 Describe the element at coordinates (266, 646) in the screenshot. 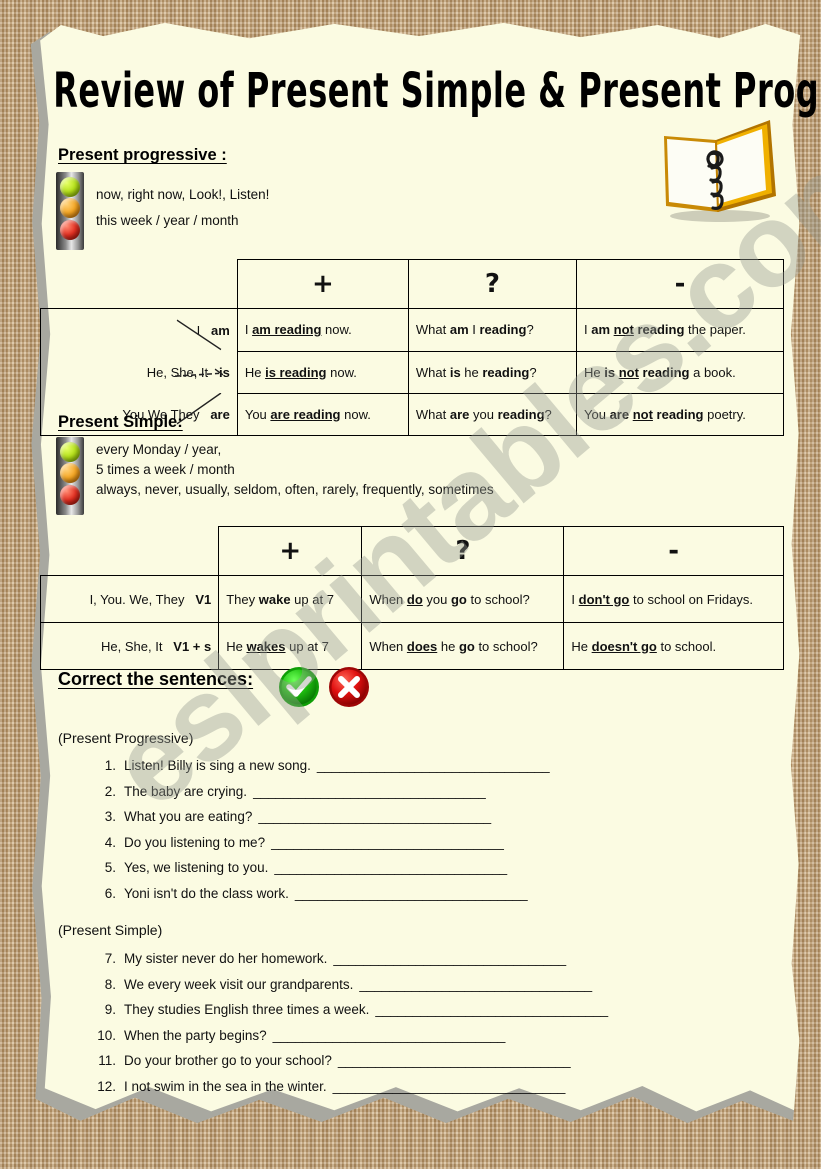

I see `text-bold: wakes` at that location.